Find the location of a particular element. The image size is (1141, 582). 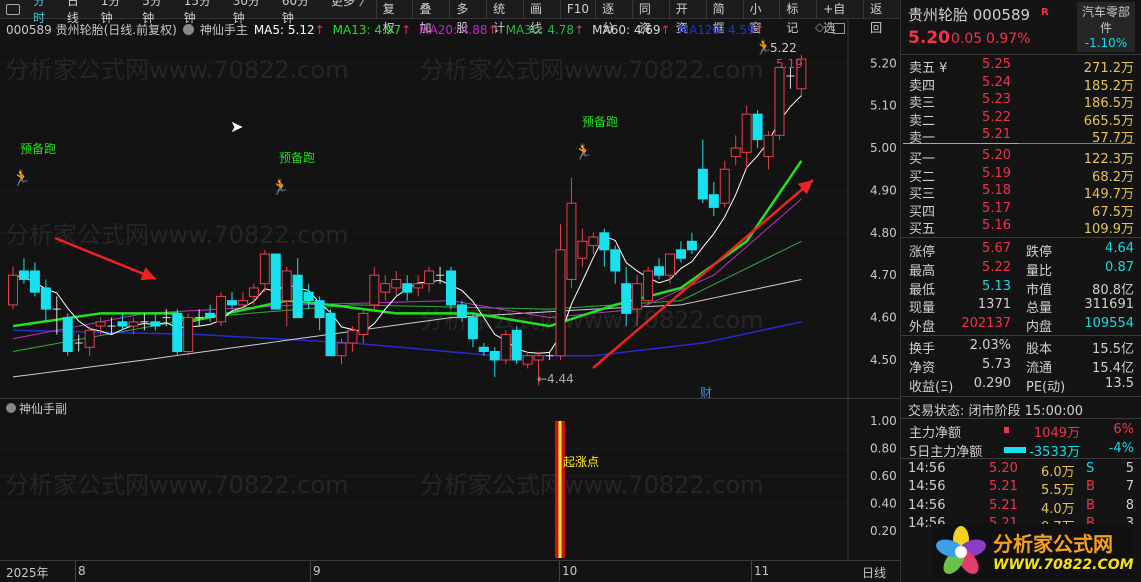

price-change-pct: 0.97% is located at coordinates (1008, 39).